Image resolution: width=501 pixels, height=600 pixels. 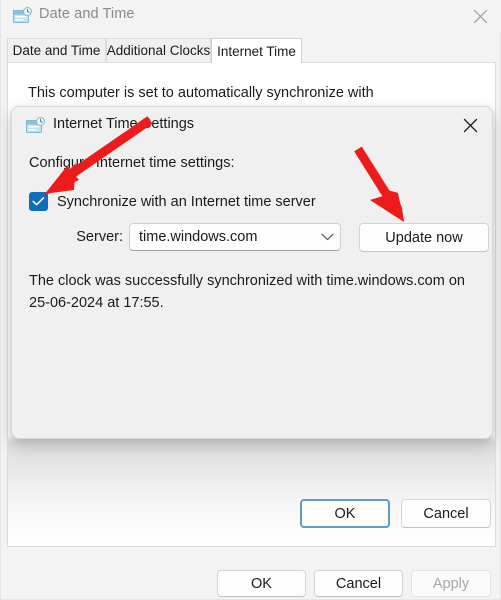 I want to click on server-combobox: time.windows.com, so click(x=235, y=237).